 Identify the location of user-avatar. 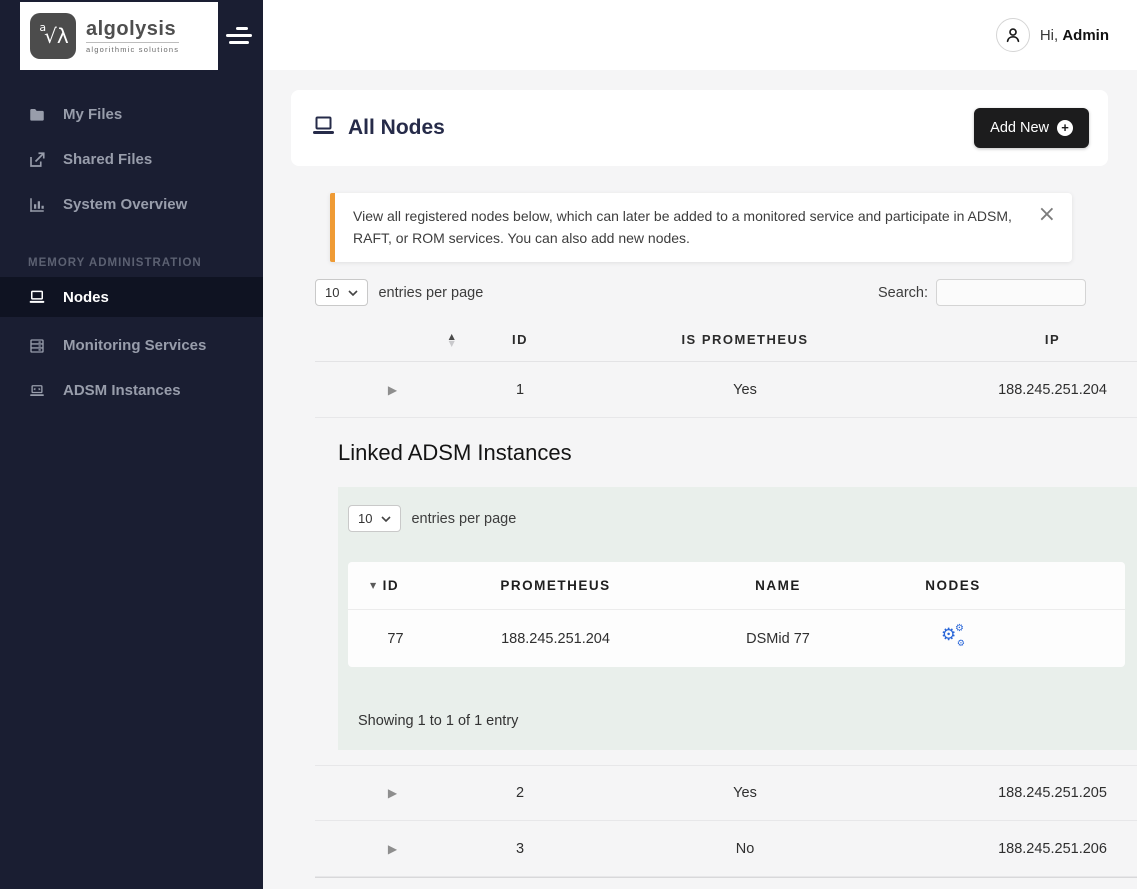
(1012, 35).